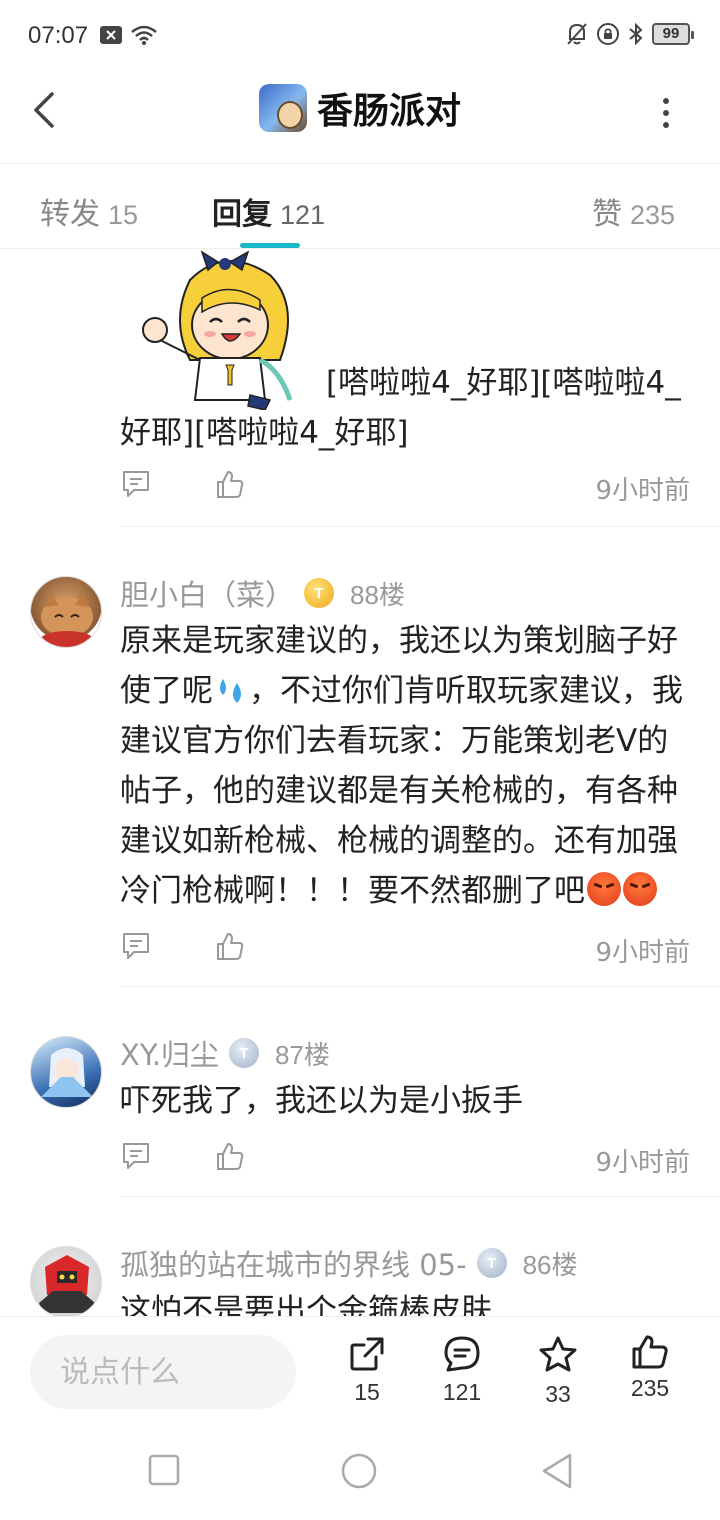 Image resolution: width=720 pixels, height=1520 pixels. What do you see at coordinates (650, 1388) in the screenshot?
I see `like-count: 235` at bounding box center [650, 1388].